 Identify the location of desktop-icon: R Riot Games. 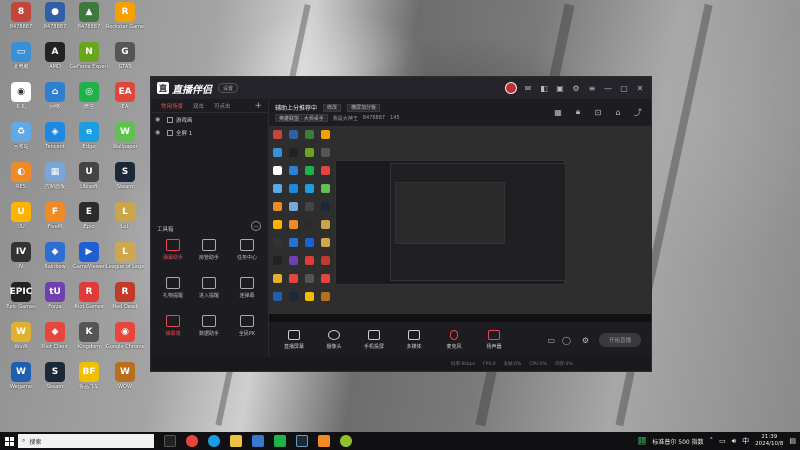
(89, 301).